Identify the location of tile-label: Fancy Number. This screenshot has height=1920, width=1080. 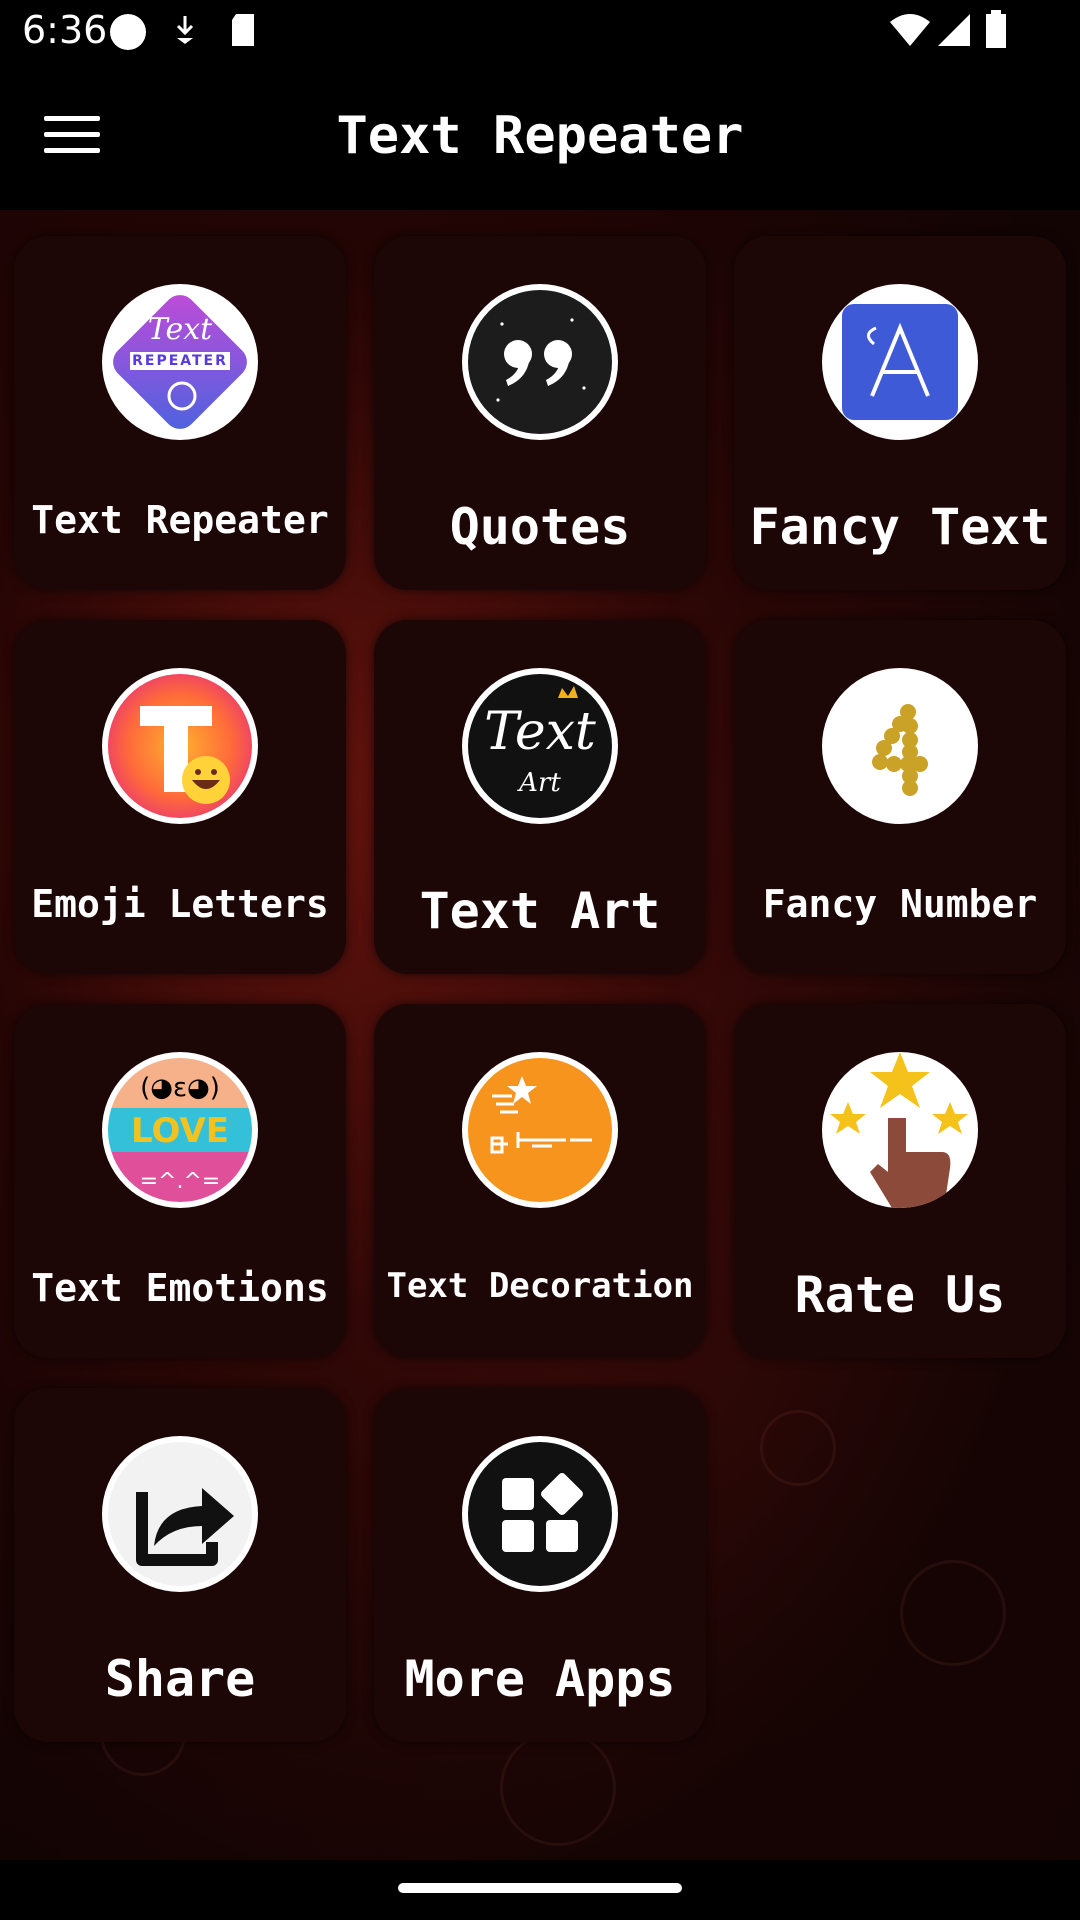
(900, 904).